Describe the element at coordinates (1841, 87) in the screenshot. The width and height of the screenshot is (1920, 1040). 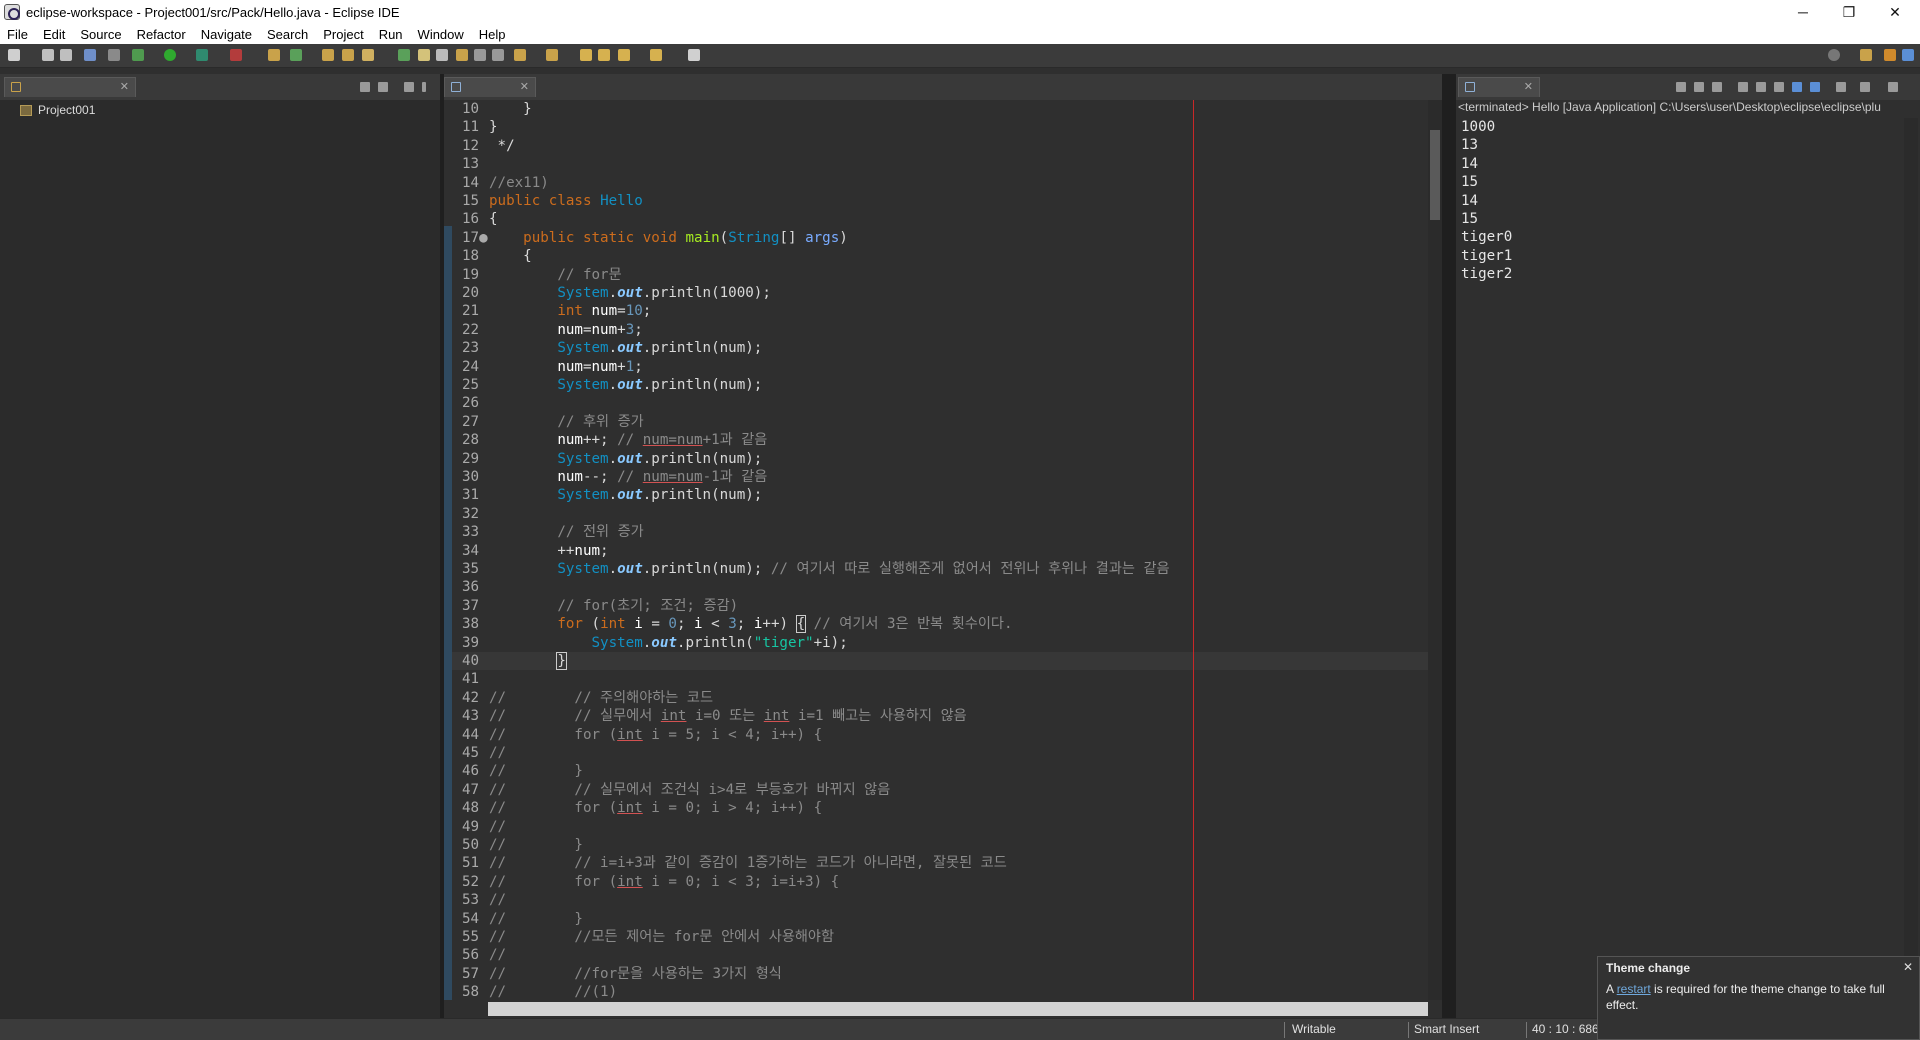
I see `pin-console-icon` at that location.